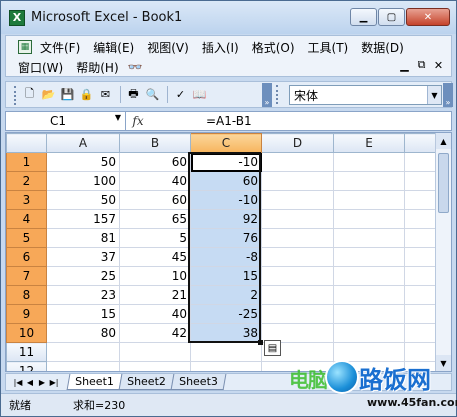 The height and width of the screenshot is (417, 457). I want to click on row-header: 9, so click(26, 314).